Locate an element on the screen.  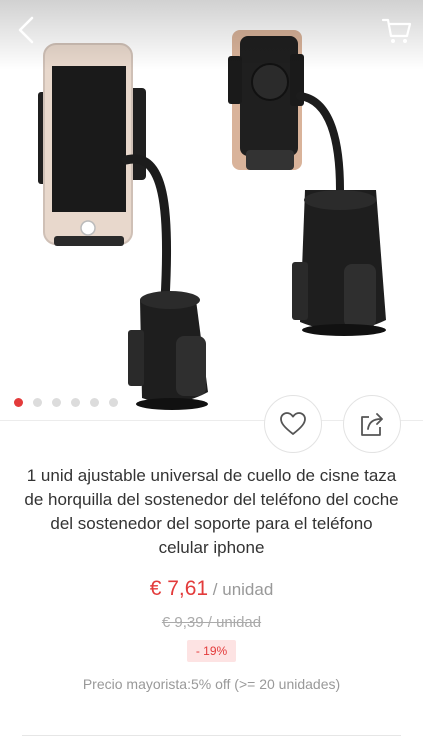
favorite-button is located at coordinates (293, 424).